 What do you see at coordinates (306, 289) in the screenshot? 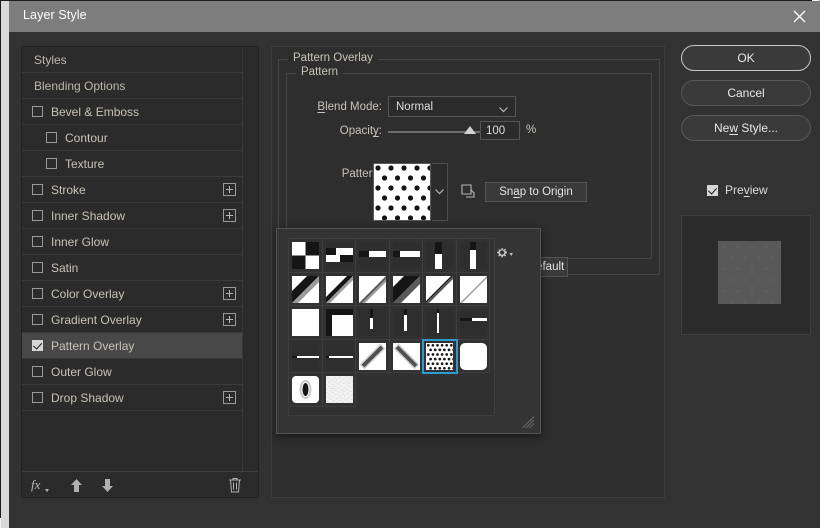
I see `pattern-swatch-diagonal-thick-dark` at bounding box center [306, 289].